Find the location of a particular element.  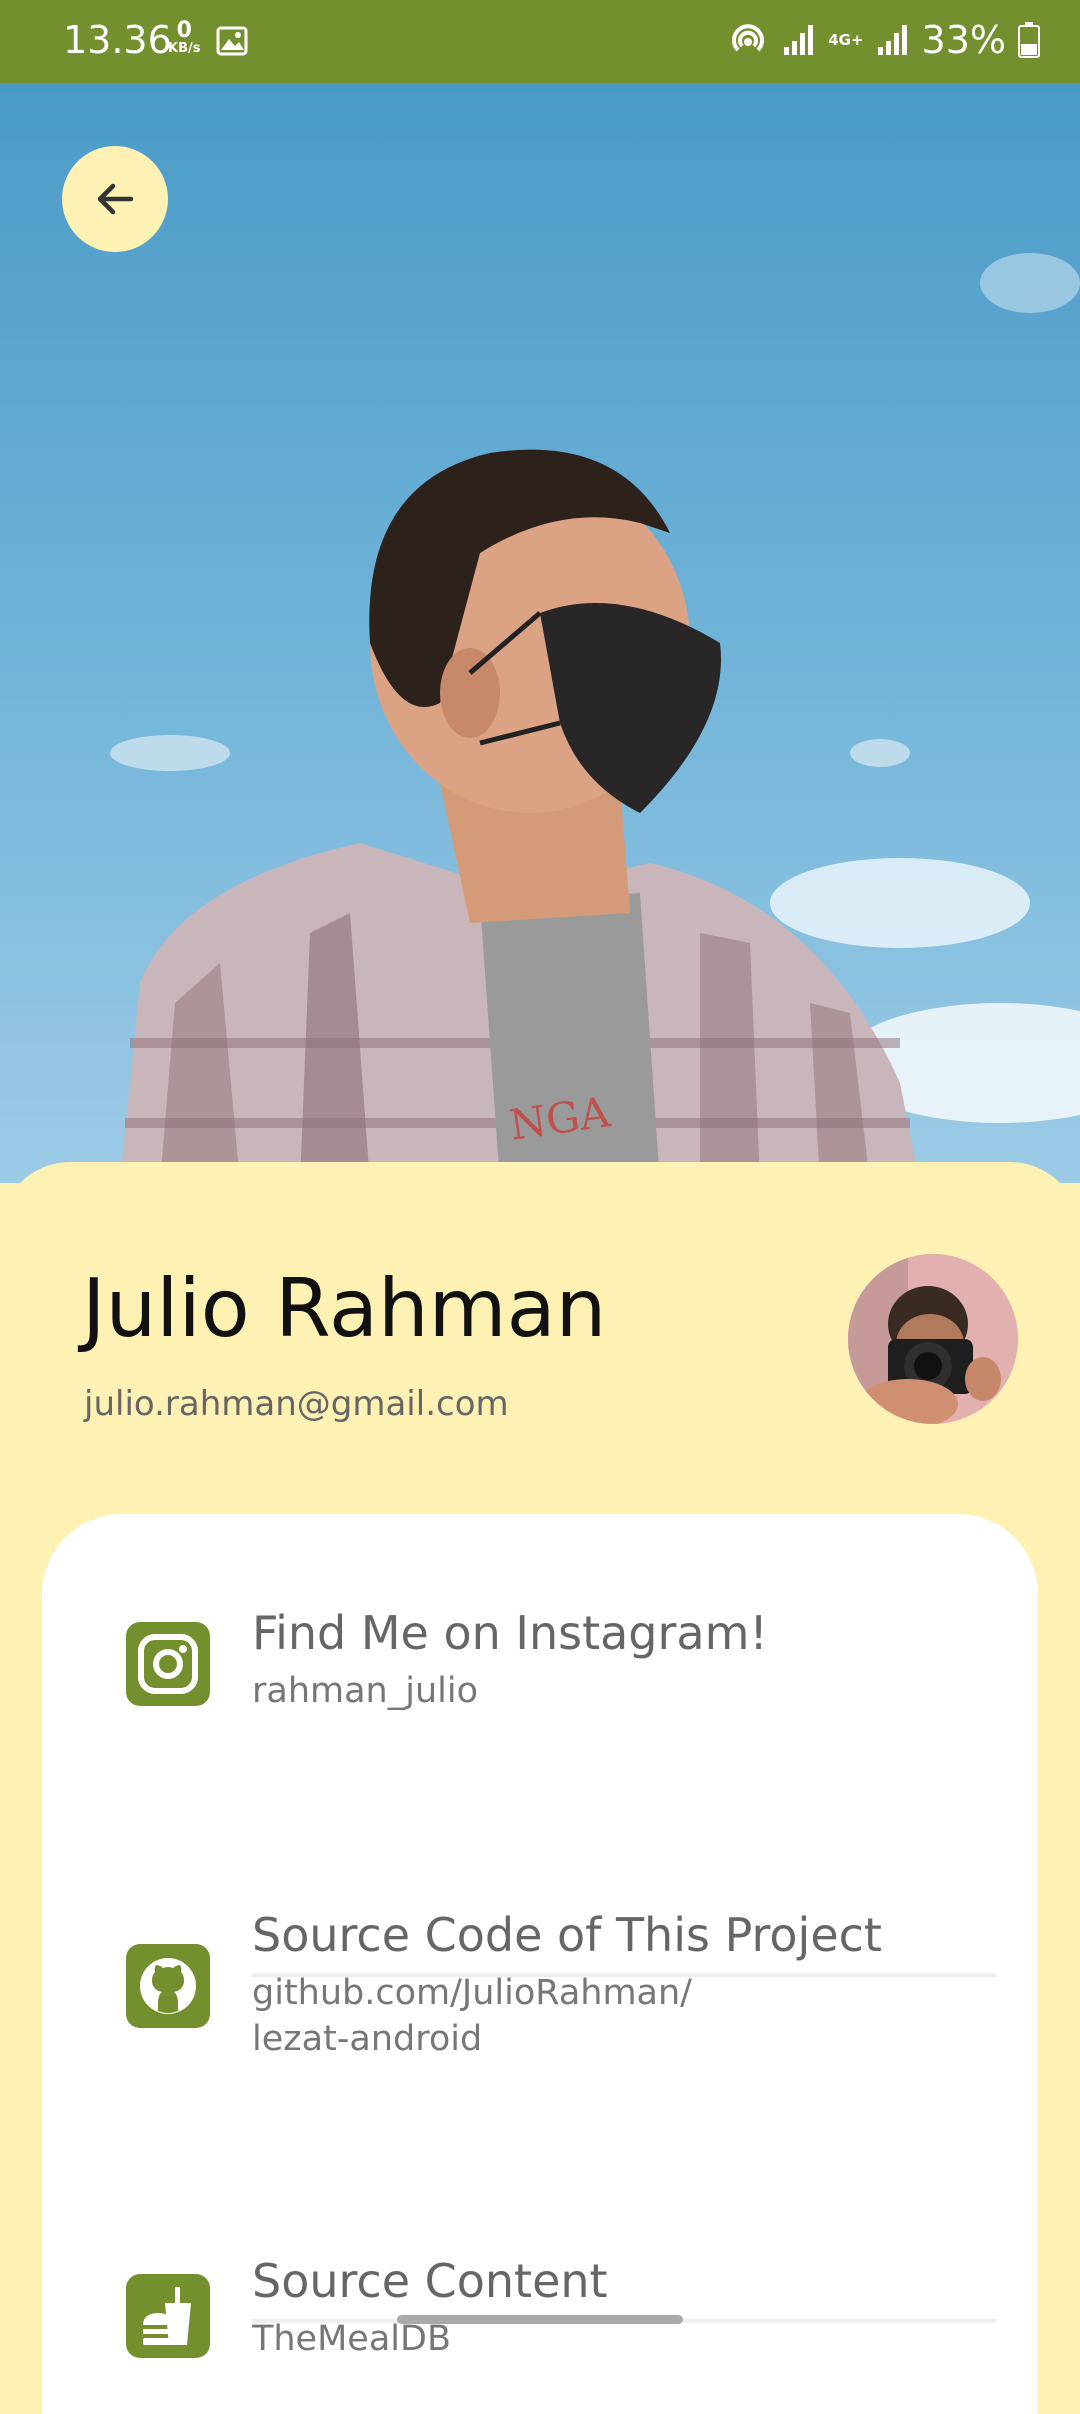

arrow-left-icon is located at coordinates (115, 199).